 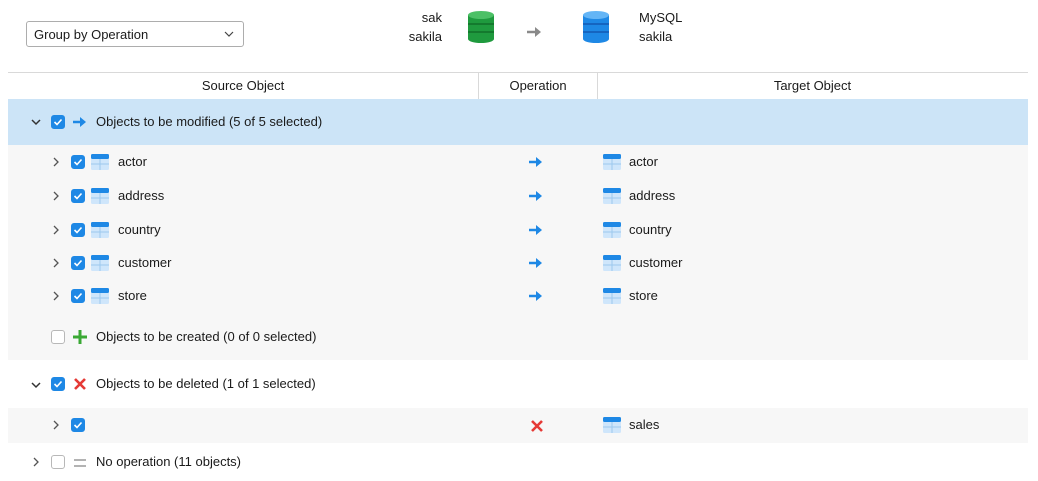 What do you see at coordinates (243, 86) in the screenshot?
I see `column-header-source: Source Object` at bounding box center [243, 86].